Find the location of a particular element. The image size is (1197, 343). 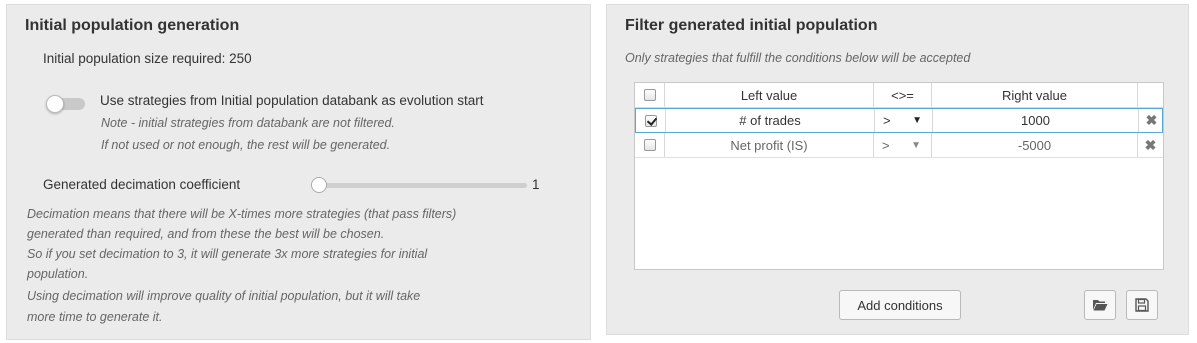

open-conditions-button is located at coordinates (1100, 305).